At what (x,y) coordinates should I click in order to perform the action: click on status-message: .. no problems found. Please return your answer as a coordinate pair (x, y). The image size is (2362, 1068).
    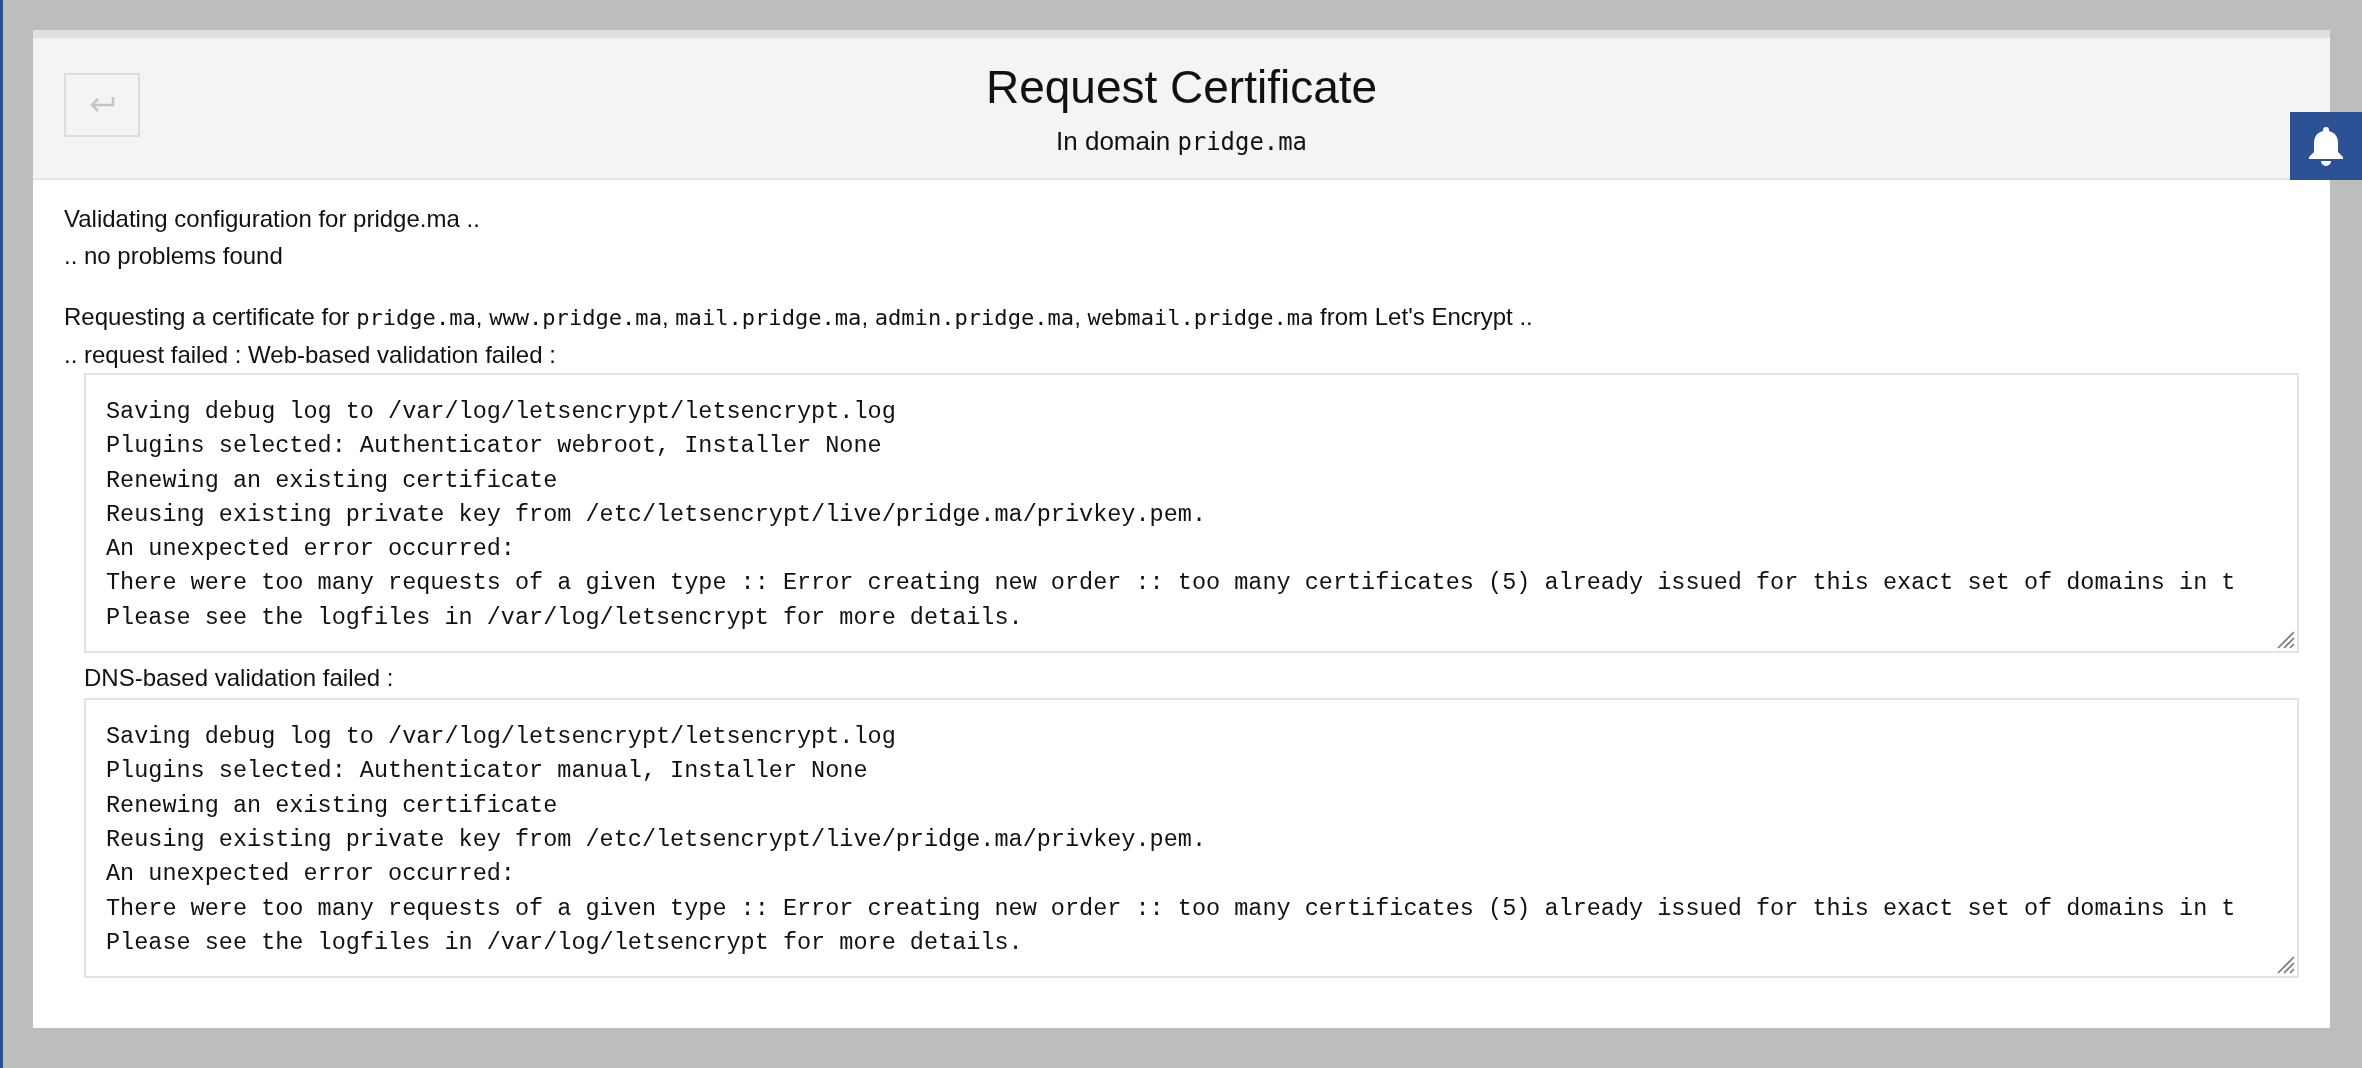
    Looking at the image, I should click on (174, 256).